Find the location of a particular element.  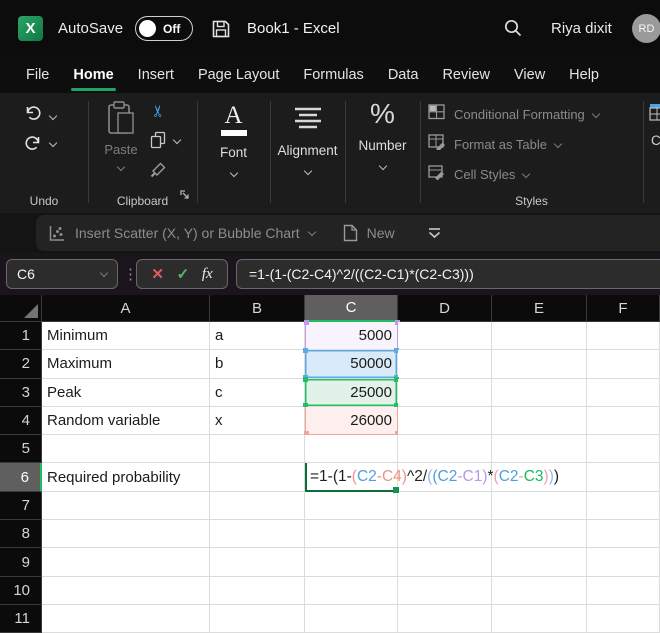

save-icon is located at coordinates (221, 29).